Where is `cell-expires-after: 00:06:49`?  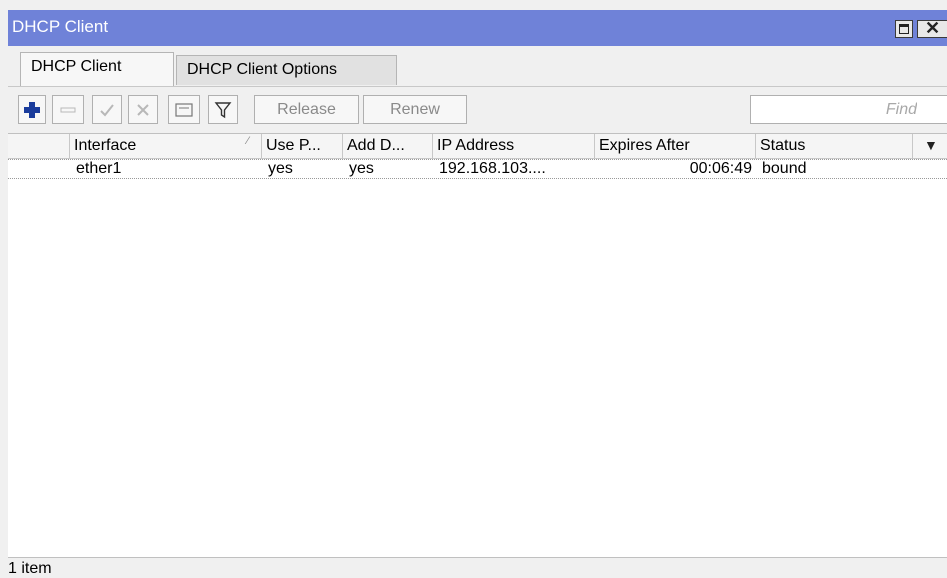 cell-expires-after: 00:06:49 is located at coordinates (720, 168).